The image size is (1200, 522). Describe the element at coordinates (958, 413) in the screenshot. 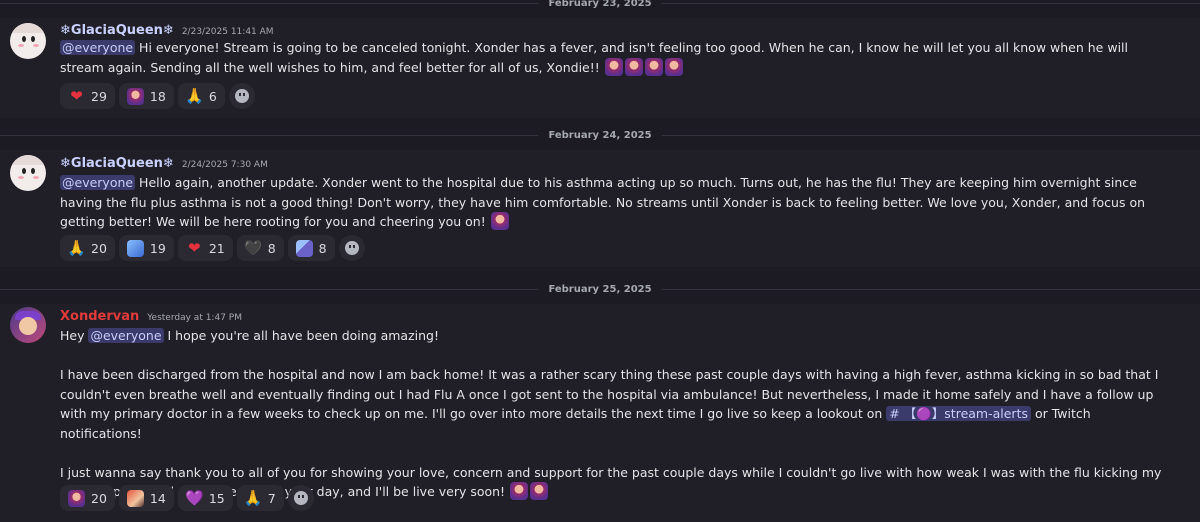

I see `channel-mention-stream-alerts: # 【🟣】stream-alerts` at that location.